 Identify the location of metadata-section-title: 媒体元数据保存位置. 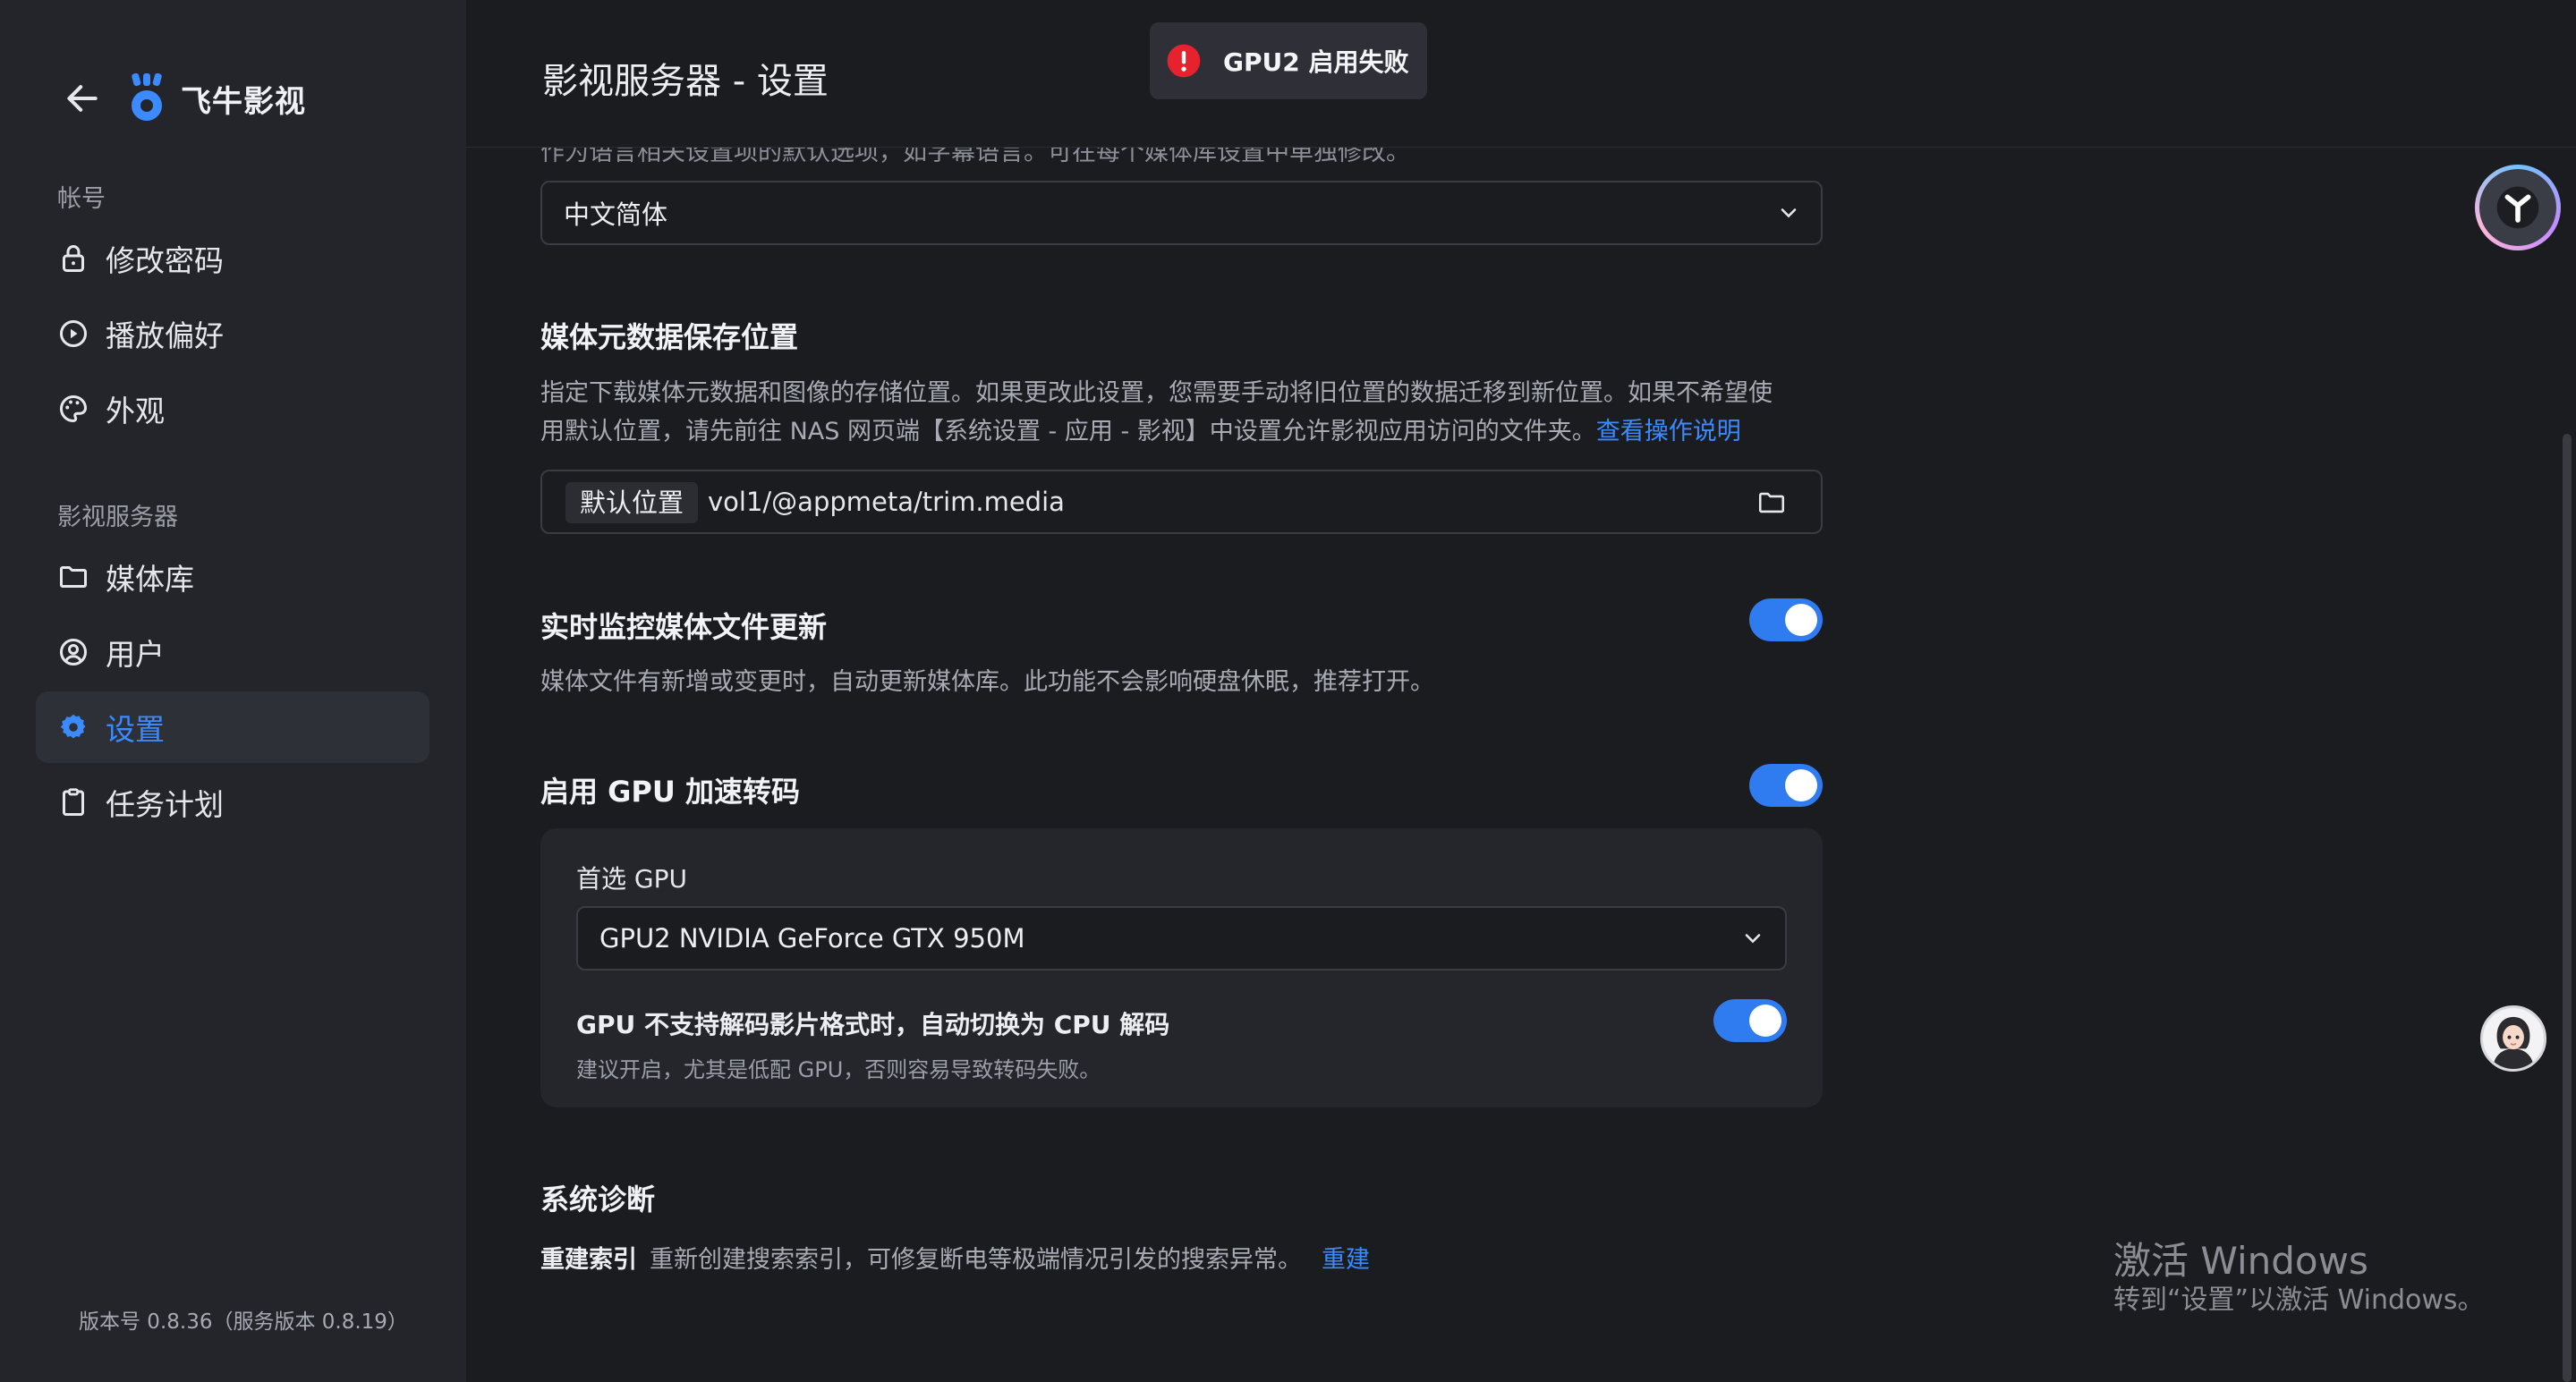
(669, 337).